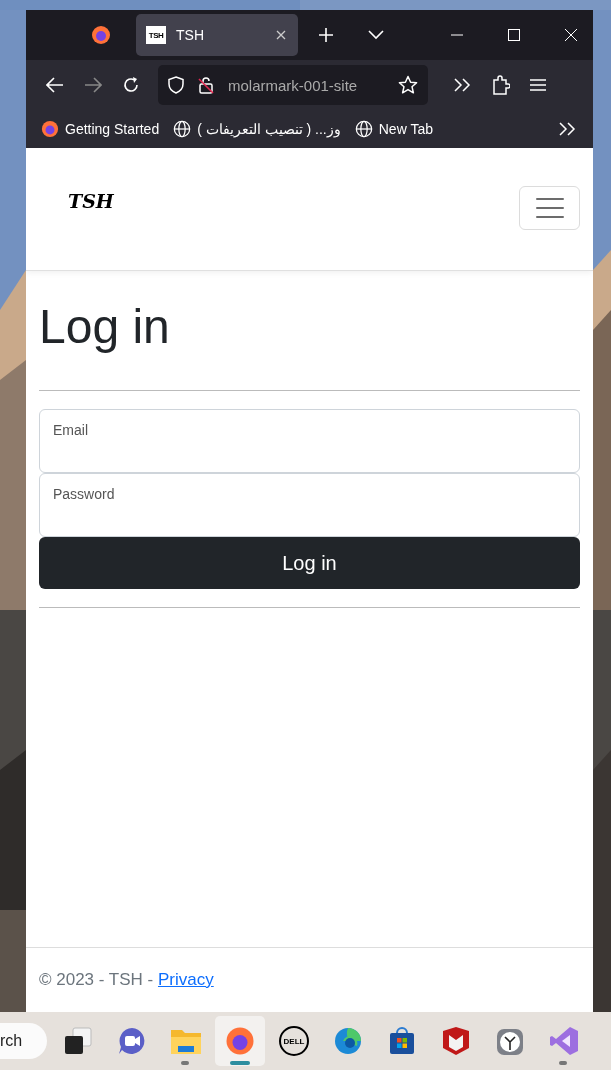 The image size is (611, 1070). Describe the element at coordinates (186, 1041) in the screenshot. I see `folder-icon` at that location.